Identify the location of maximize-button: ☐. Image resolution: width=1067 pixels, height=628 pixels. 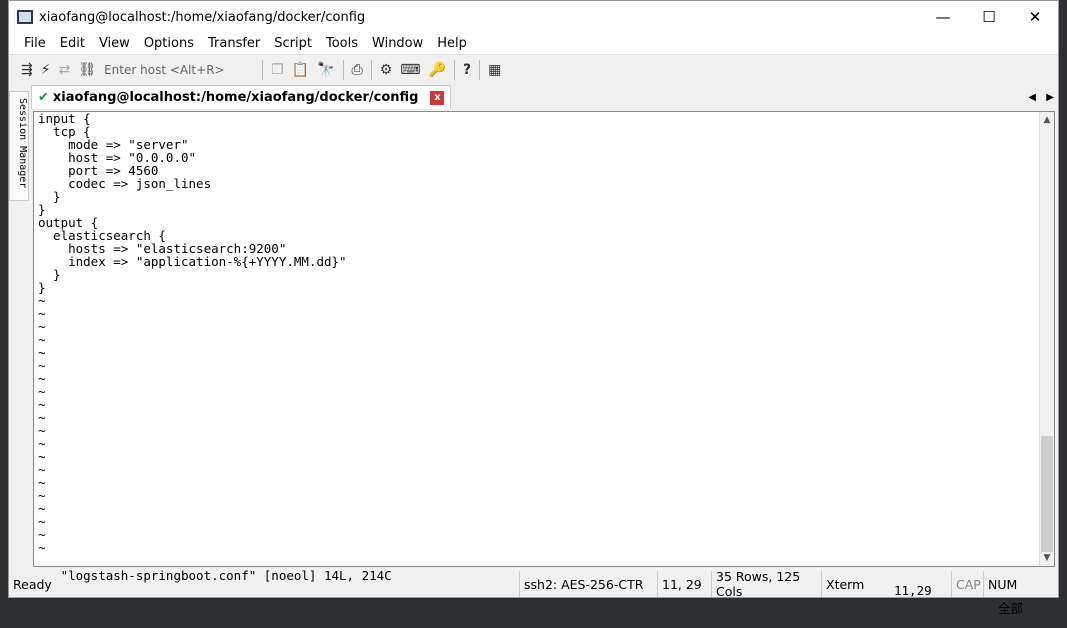
(989, 17).